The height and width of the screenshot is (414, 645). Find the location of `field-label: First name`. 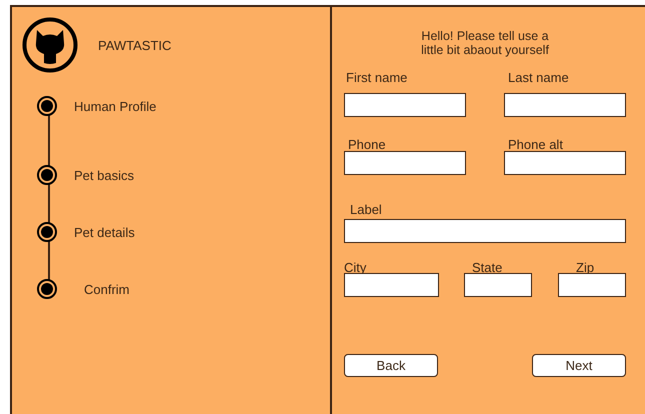

field-label: First name is located at coordinates (377, 78).